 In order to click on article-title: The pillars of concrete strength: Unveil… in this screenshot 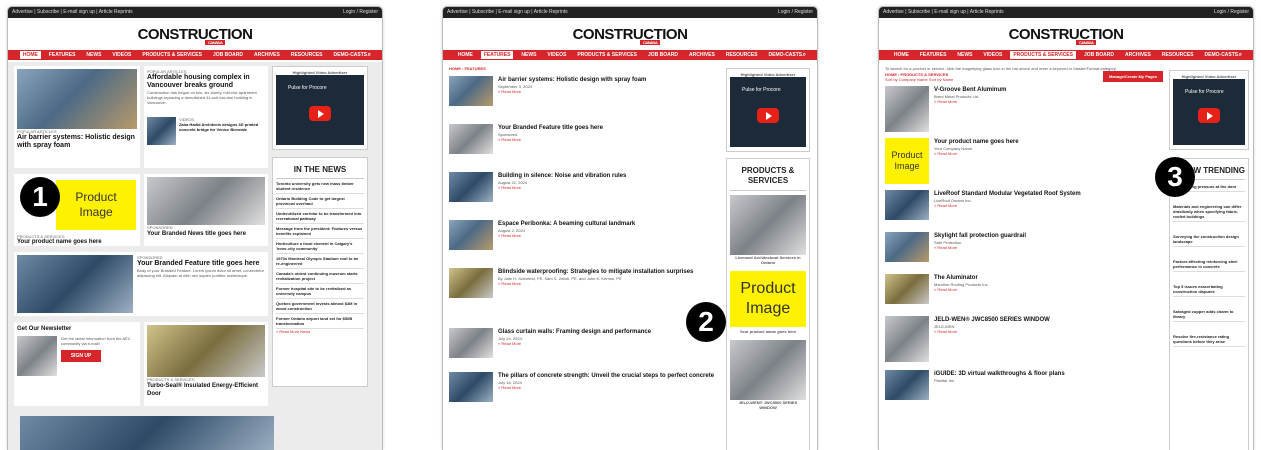, I will do `click(606, 376)`.